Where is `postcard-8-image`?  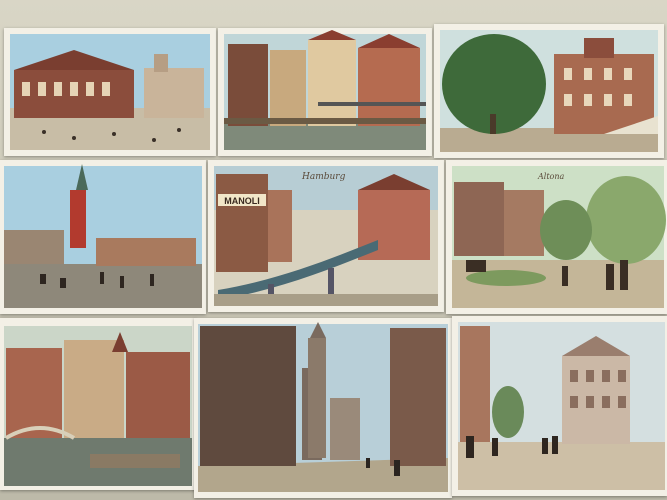 postcard-8-image is located at coordinates (323, 407).